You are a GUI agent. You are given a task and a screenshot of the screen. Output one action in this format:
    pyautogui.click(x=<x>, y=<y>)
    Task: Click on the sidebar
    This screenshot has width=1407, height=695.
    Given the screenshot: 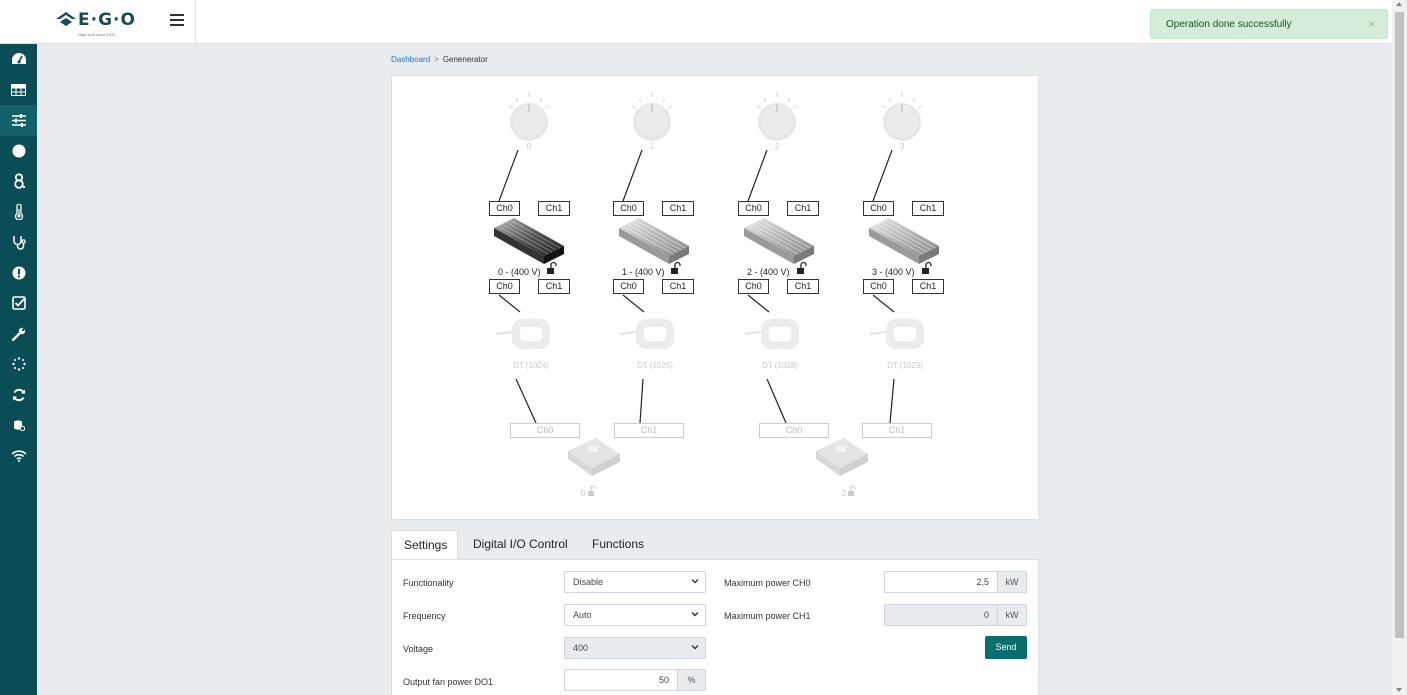 What is the action you would take?
    pyautogui.click(x=18, y=369)
    